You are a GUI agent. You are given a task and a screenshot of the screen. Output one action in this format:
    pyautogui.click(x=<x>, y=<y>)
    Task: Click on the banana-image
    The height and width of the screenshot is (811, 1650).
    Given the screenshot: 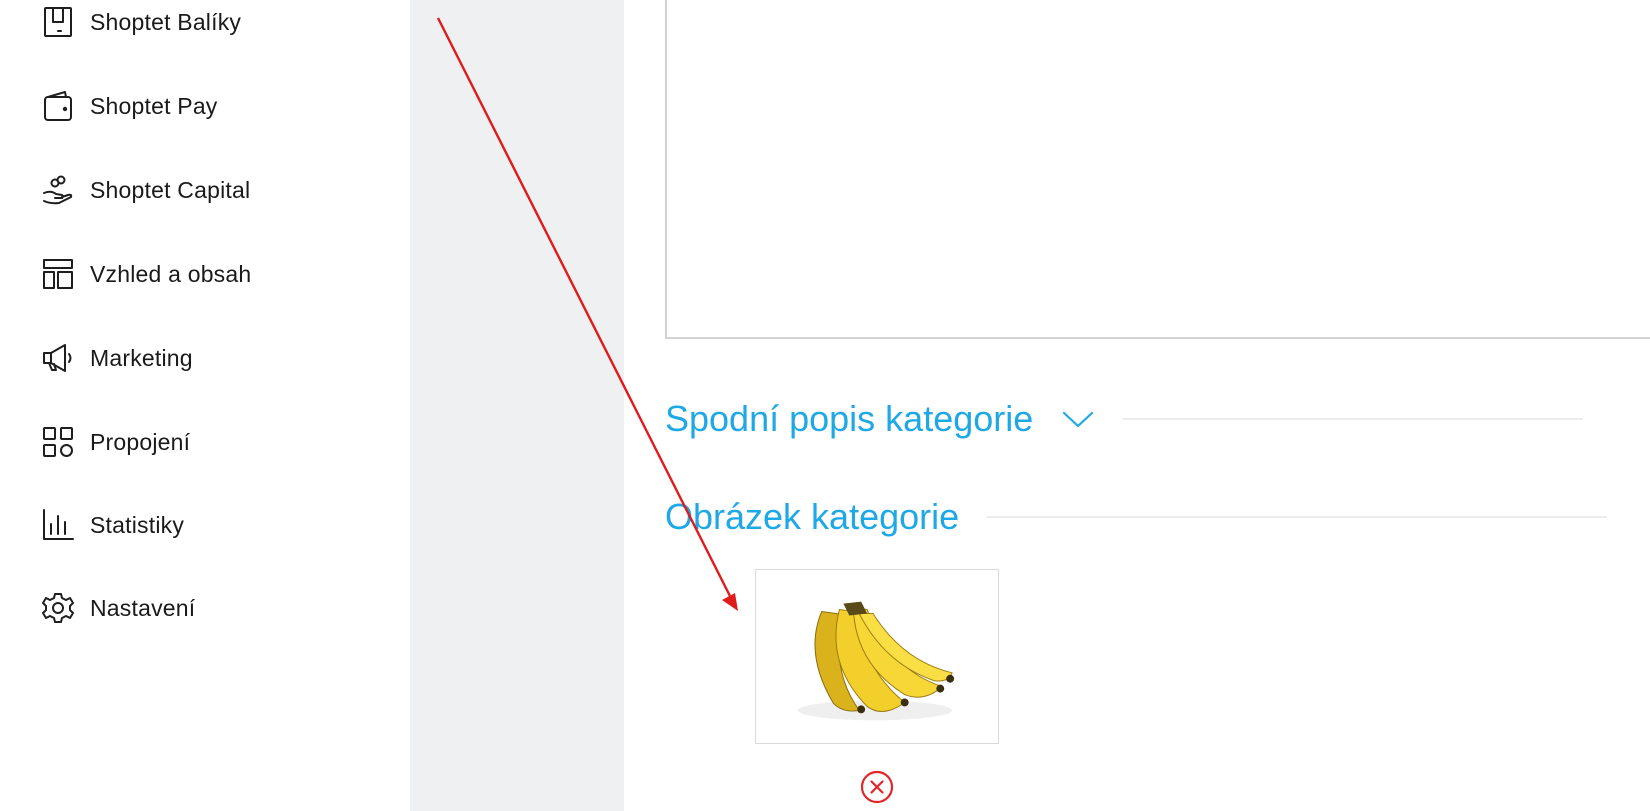 What is the action you would take?
    pyautogui.click(x=876, y=661)
    